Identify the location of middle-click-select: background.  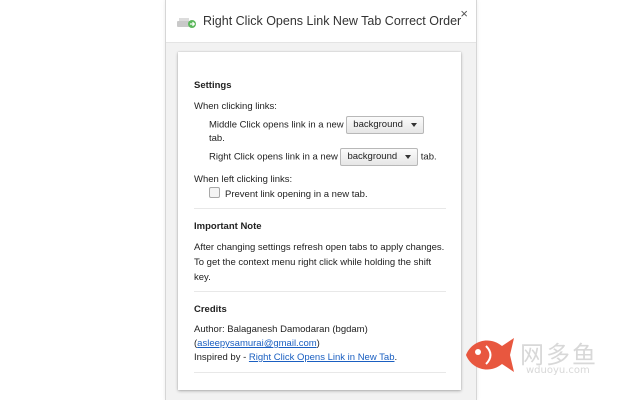
(385, 125).